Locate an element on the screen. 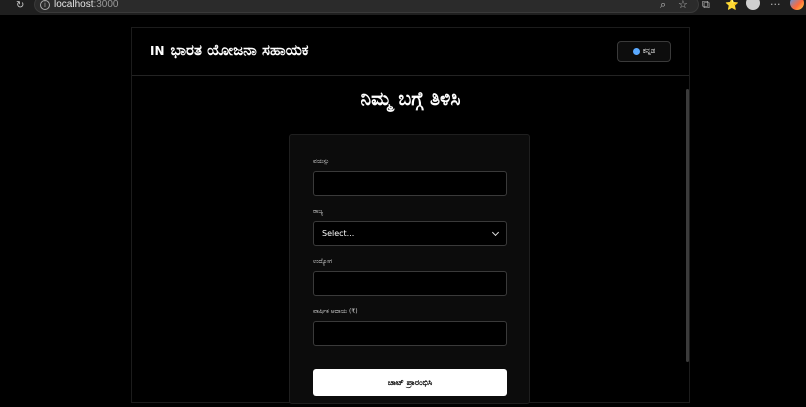  collections-icon: ⭐ is located at coordinates (732, 5).